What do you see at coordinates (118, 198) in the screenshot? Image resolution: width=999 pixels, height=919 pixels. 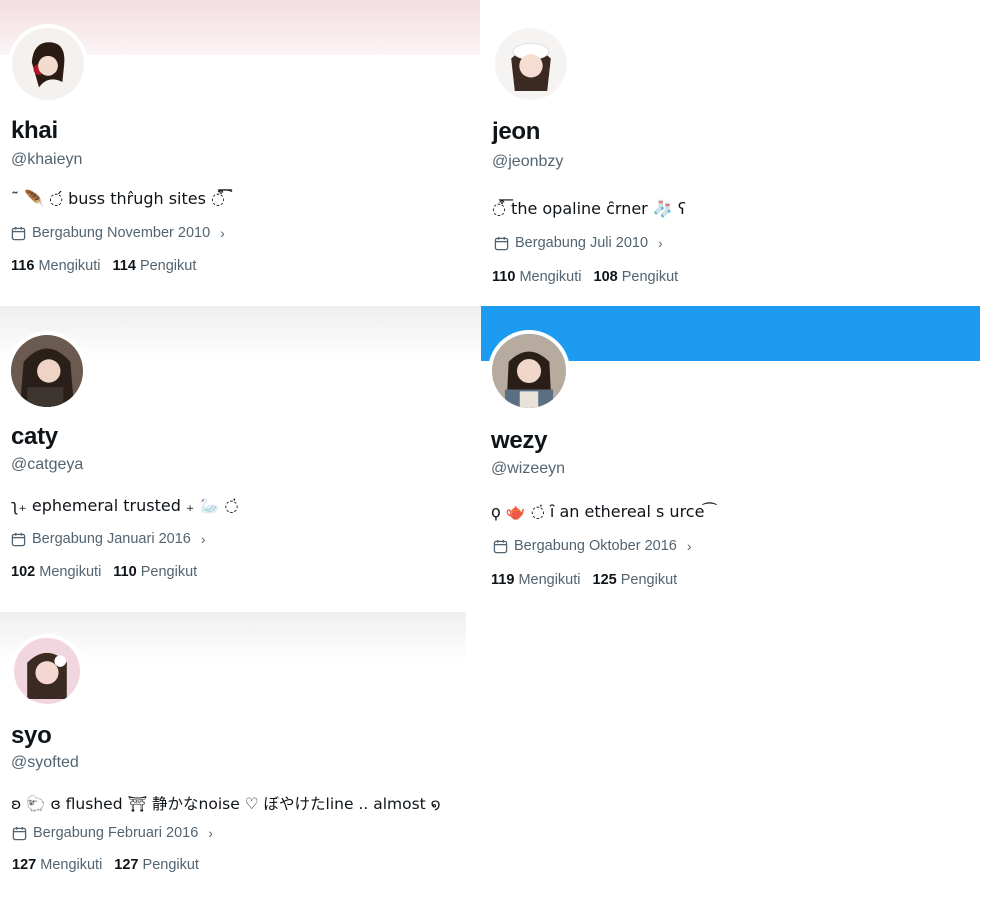 I see `bio: ˜ 🪶 ◌́ buss thr̂ugh sites ◌͒͞͡` at bounding box center [118, 198].